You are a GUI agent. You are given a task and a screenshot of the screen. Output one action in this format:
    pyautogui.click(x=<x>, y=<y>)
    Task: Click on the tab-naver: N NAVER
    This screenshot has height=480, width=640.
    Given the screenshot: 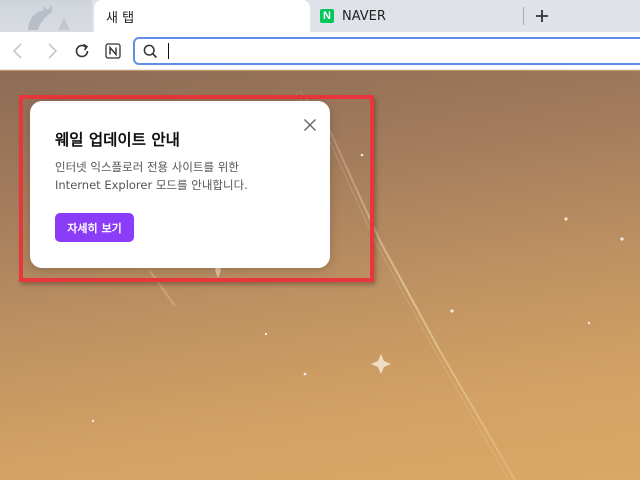 What is the action you would take?
    pyautogui.click(x=421, y=16)
    